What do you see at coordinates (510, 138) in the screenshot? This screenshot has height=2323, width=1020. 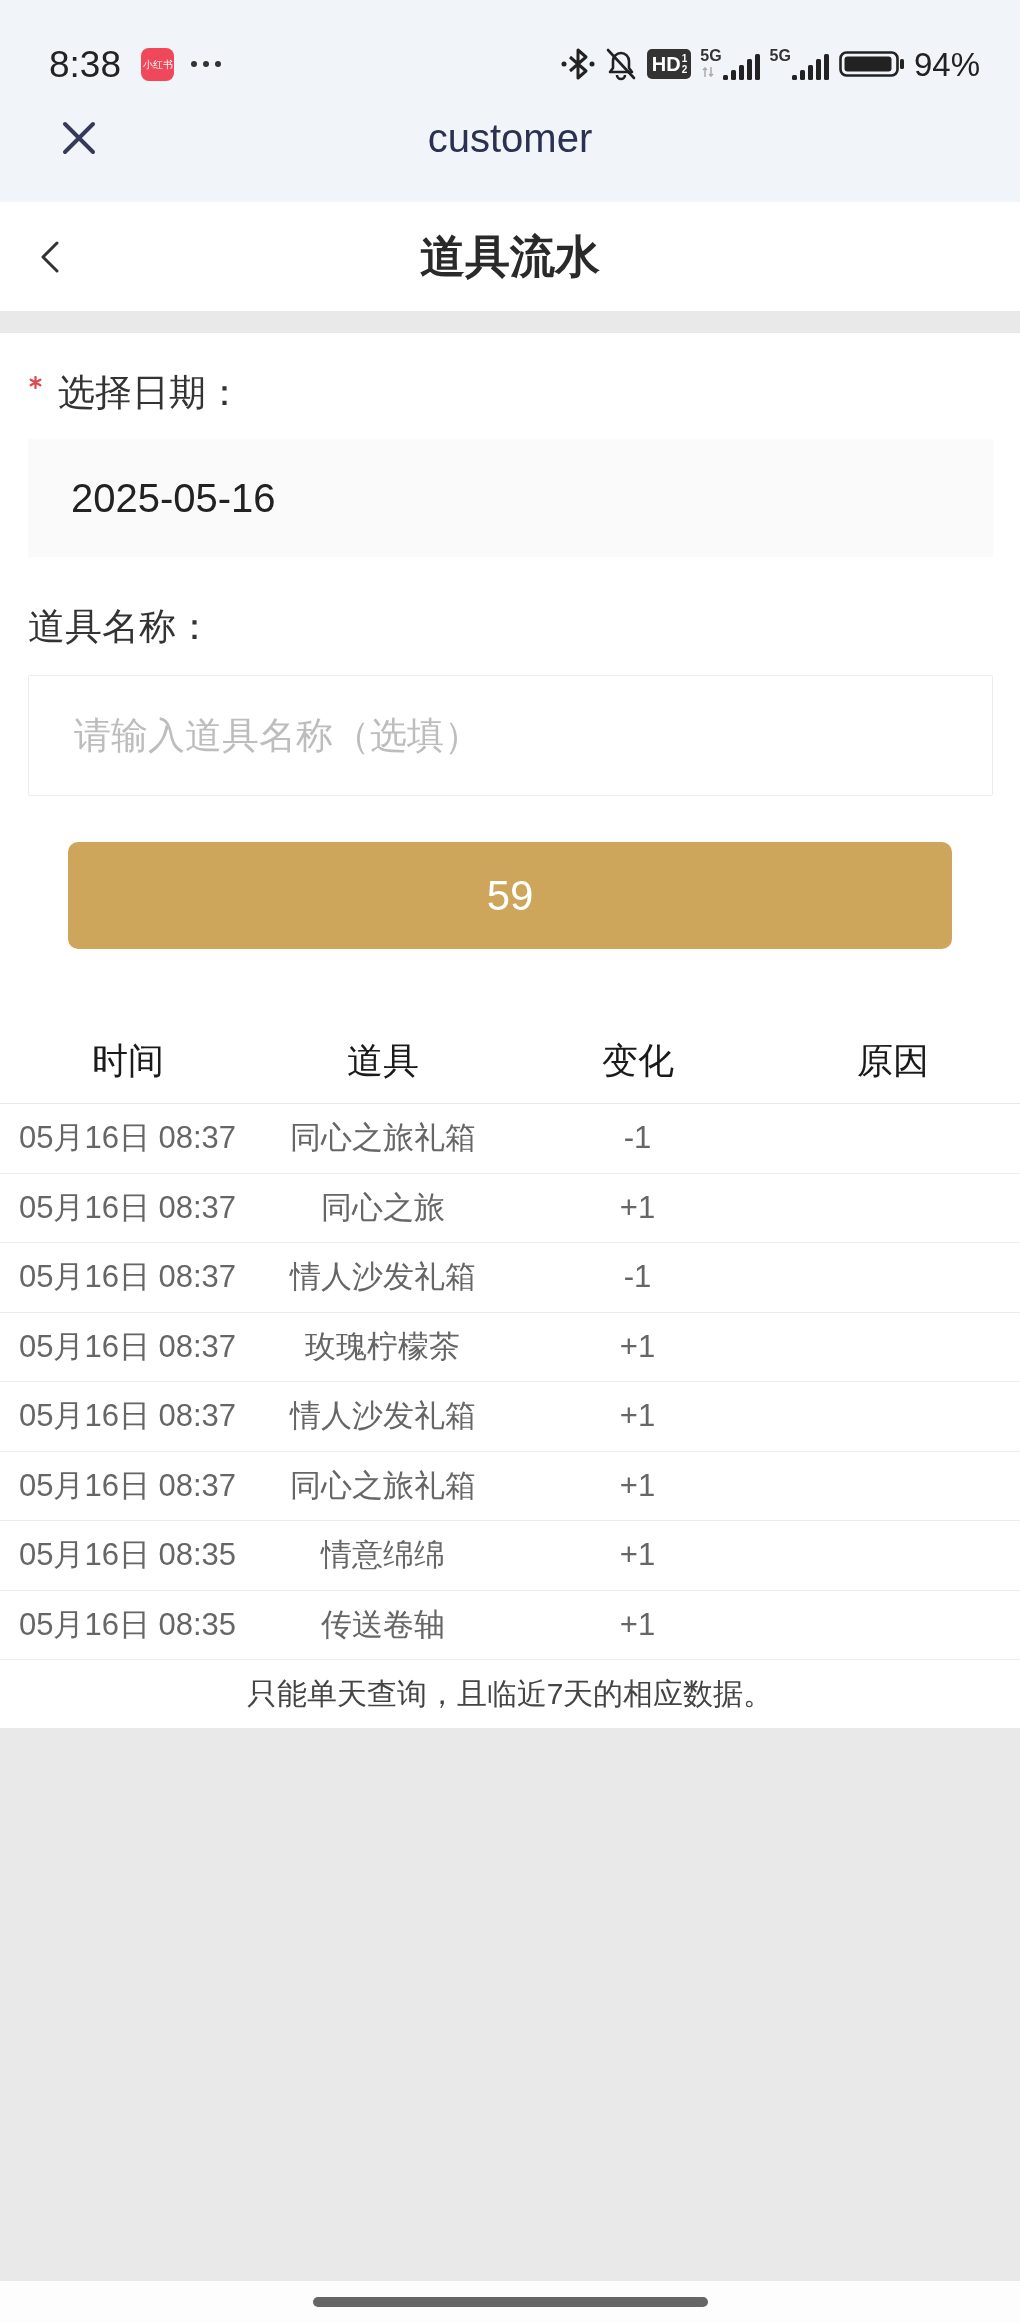 I see `app-title: customer` at bounding box center [510, 138].